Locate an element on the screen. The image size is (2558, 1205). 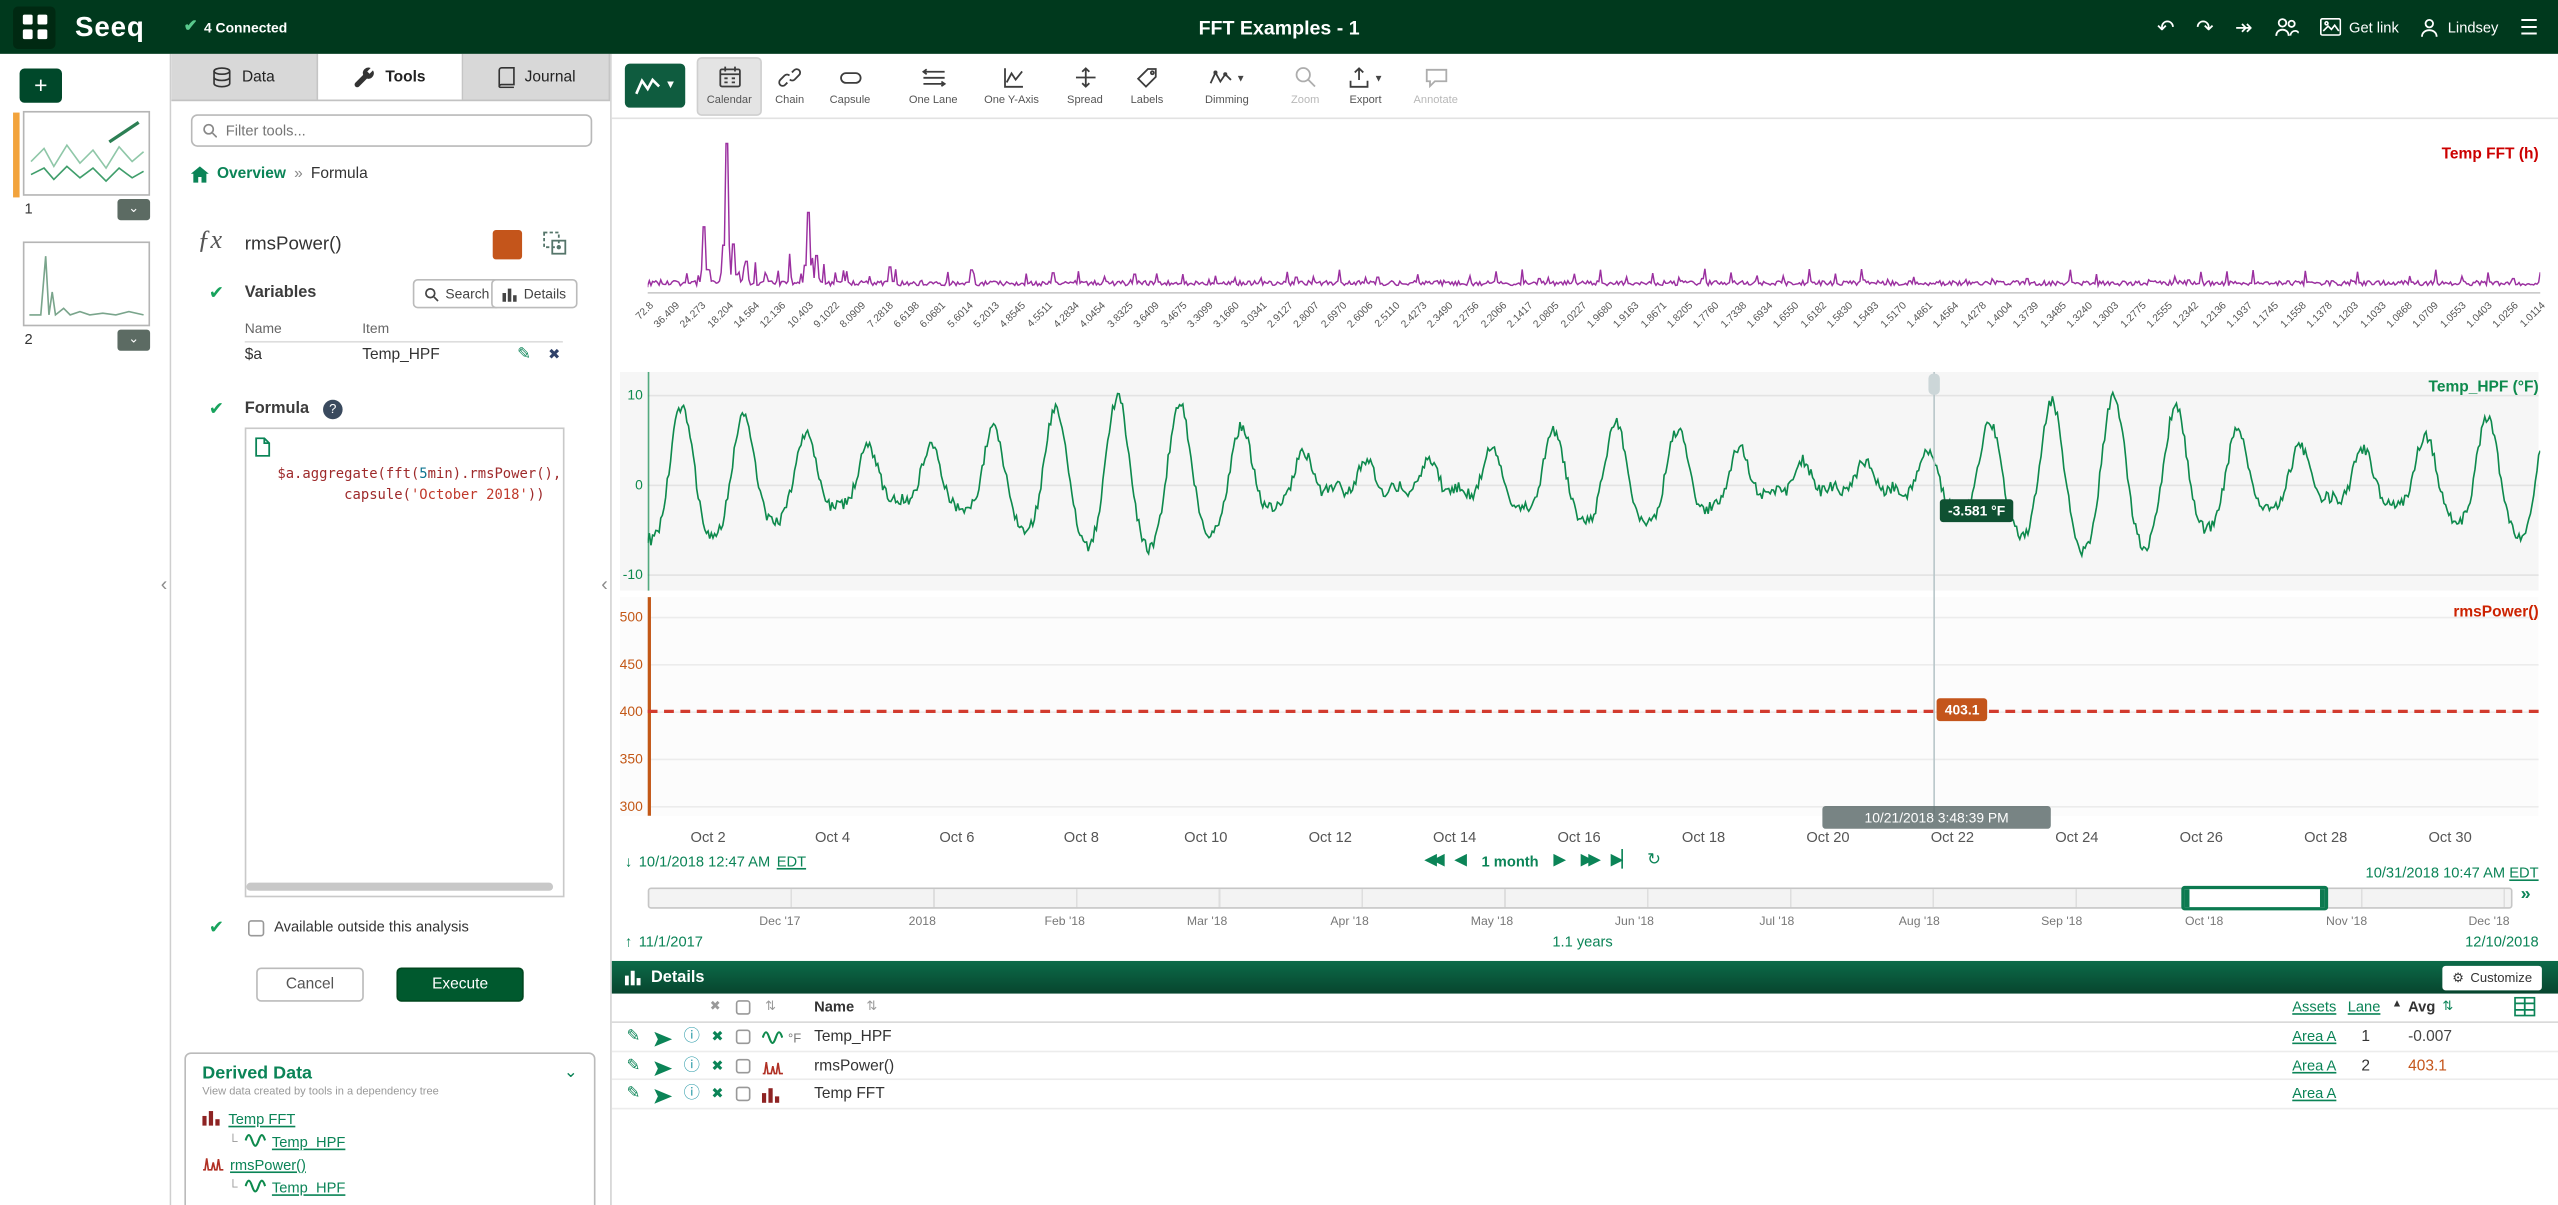
select-all-checkbox is located at coordinates (743, 1007).